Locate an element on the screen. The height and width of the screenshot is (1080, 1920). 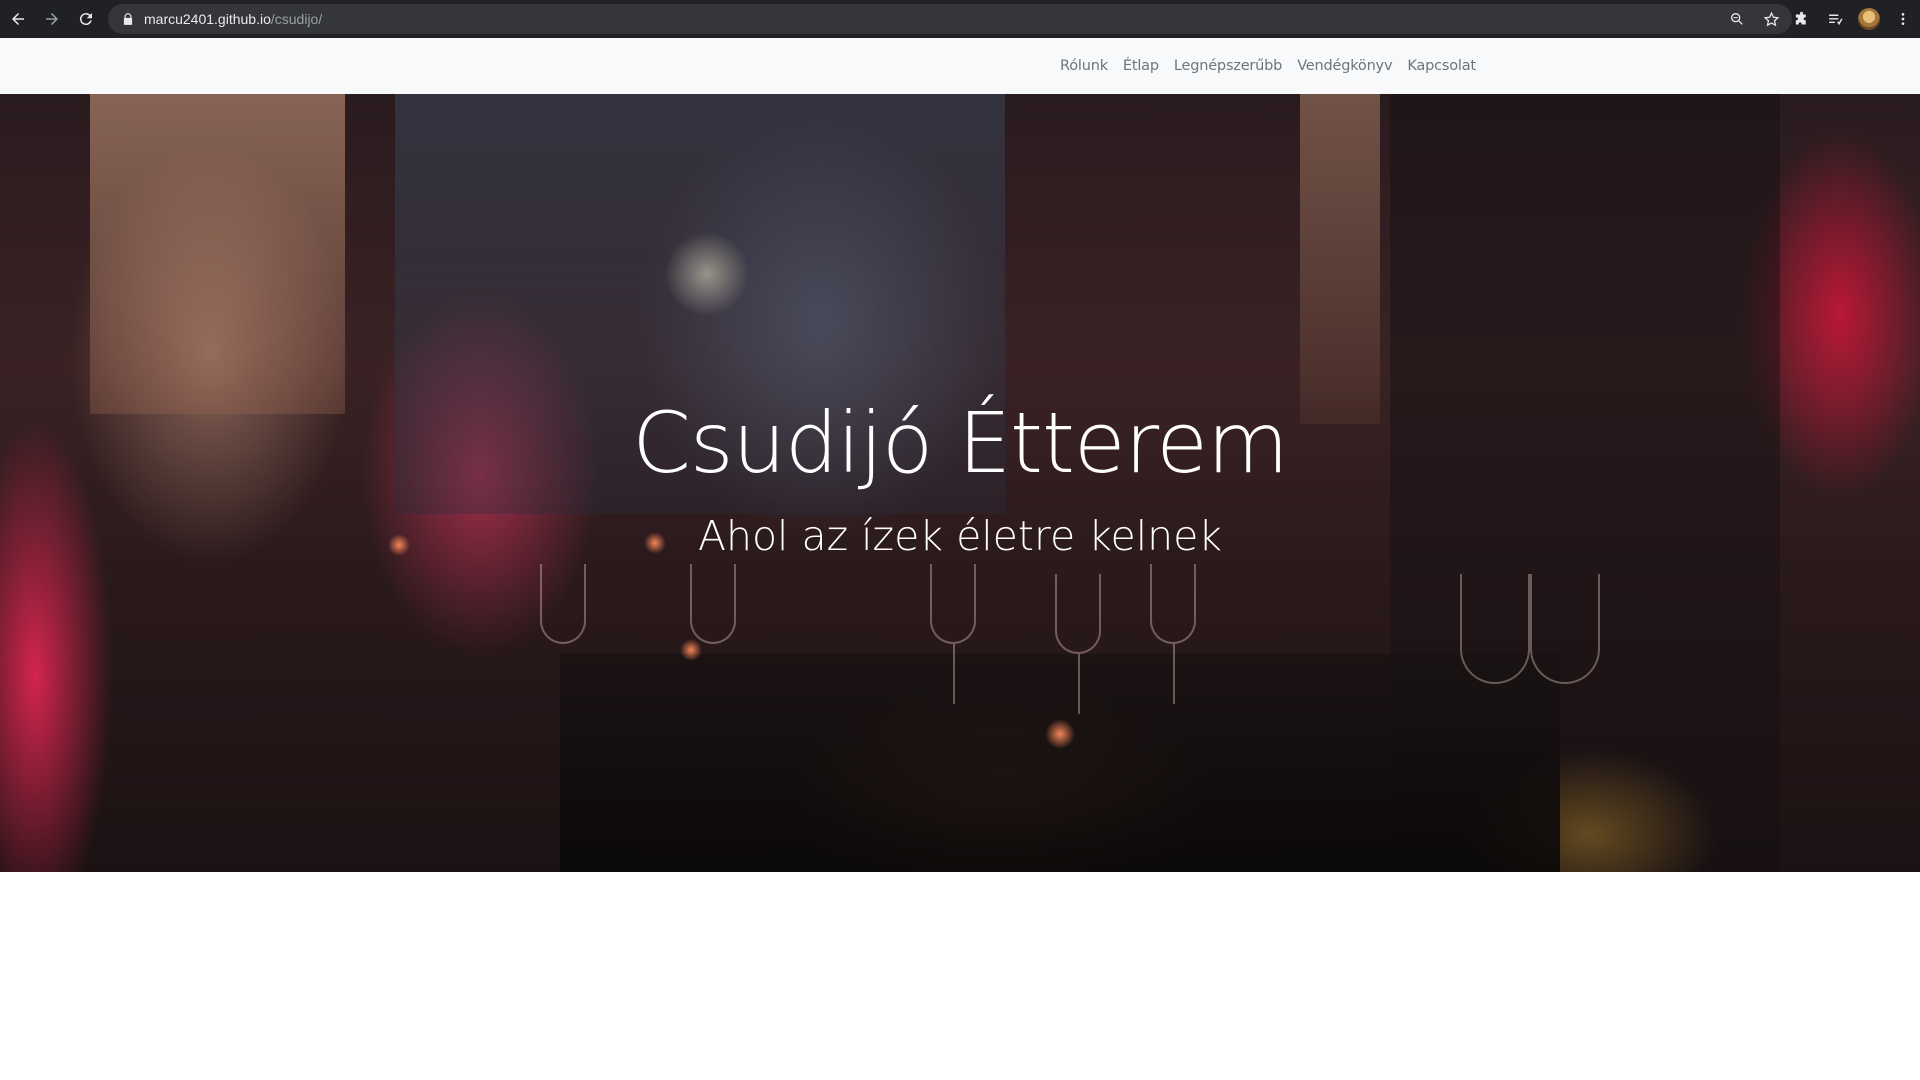
forward-arrow-icon is located at coordinates (52, 19).